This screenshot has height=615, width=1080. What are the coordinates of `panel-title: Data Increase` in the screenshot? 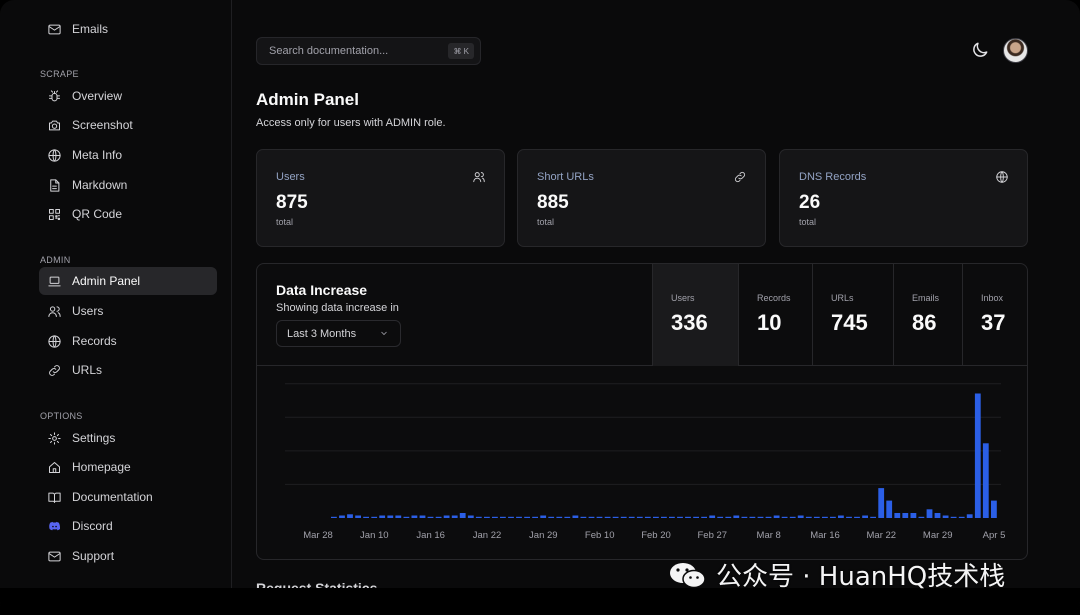 It's located at (322, 290).